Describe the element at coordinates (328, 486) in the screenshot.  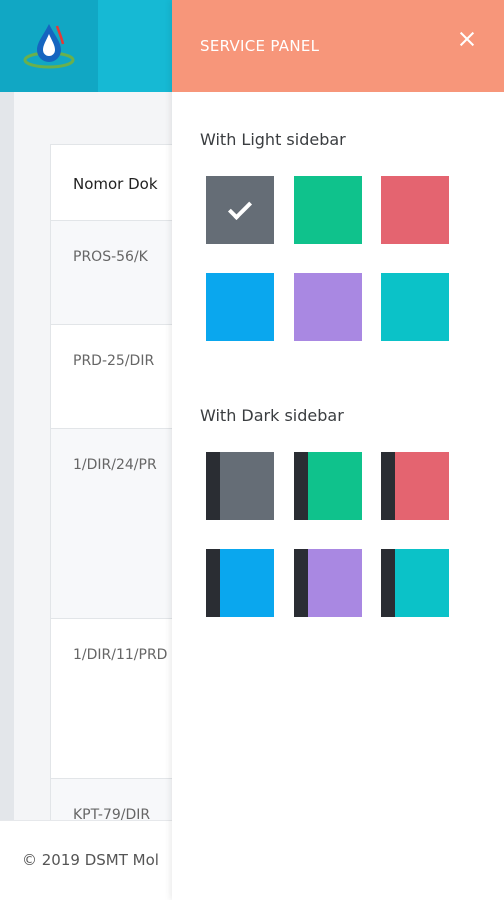
I see `dark-swatch-green` at that location.